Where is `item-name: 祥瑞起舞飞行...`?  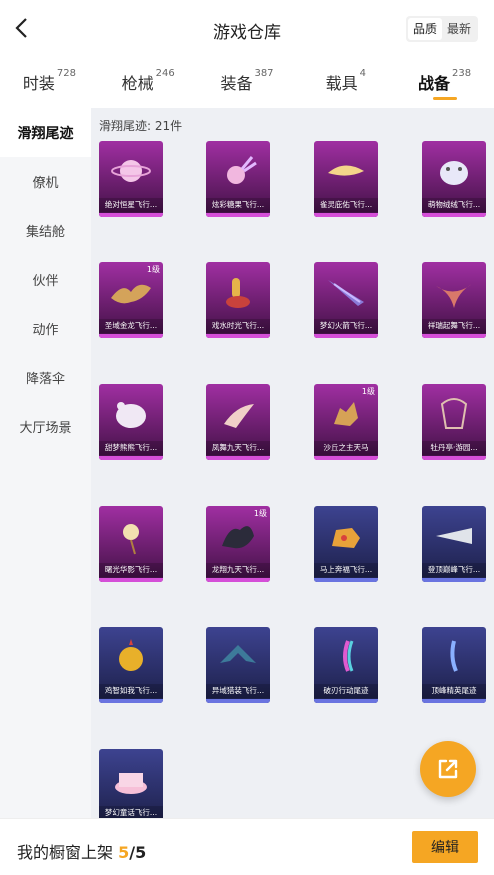 item-name: 祥瑞起舞飞行... is located at coordinates (454, 326).